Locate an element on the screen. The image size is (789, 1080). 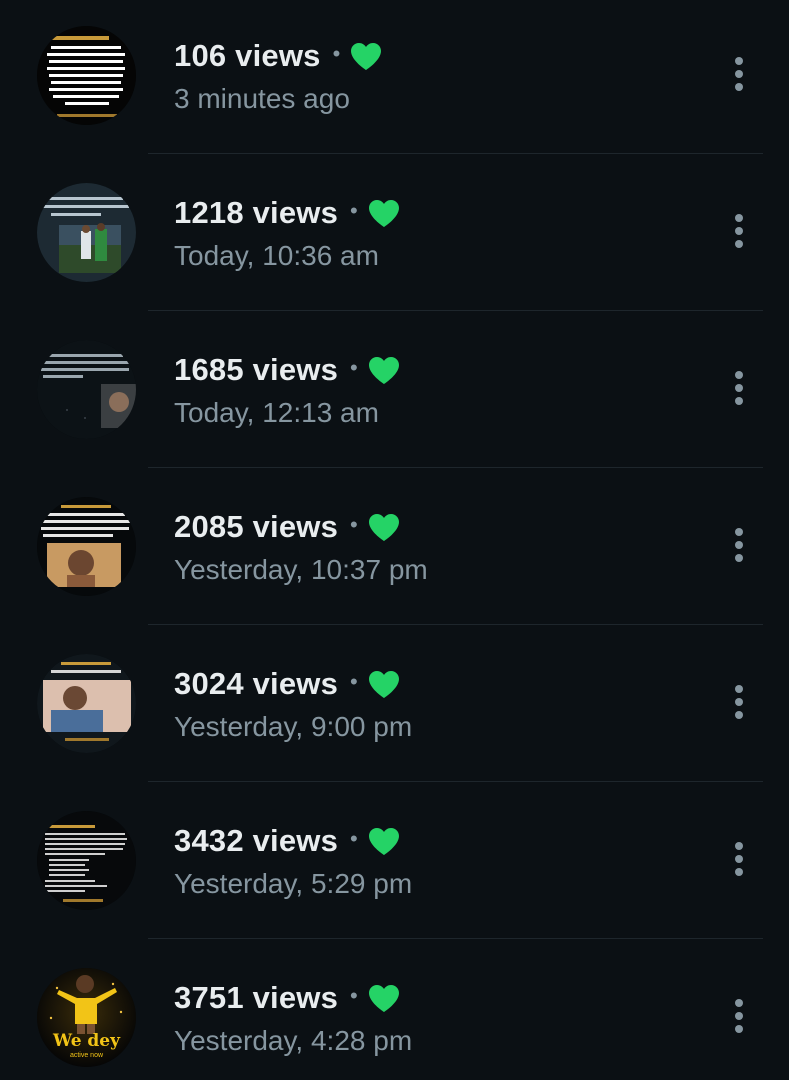
timestamp: Today, 12:13 am is located at coordinates (276, 412).